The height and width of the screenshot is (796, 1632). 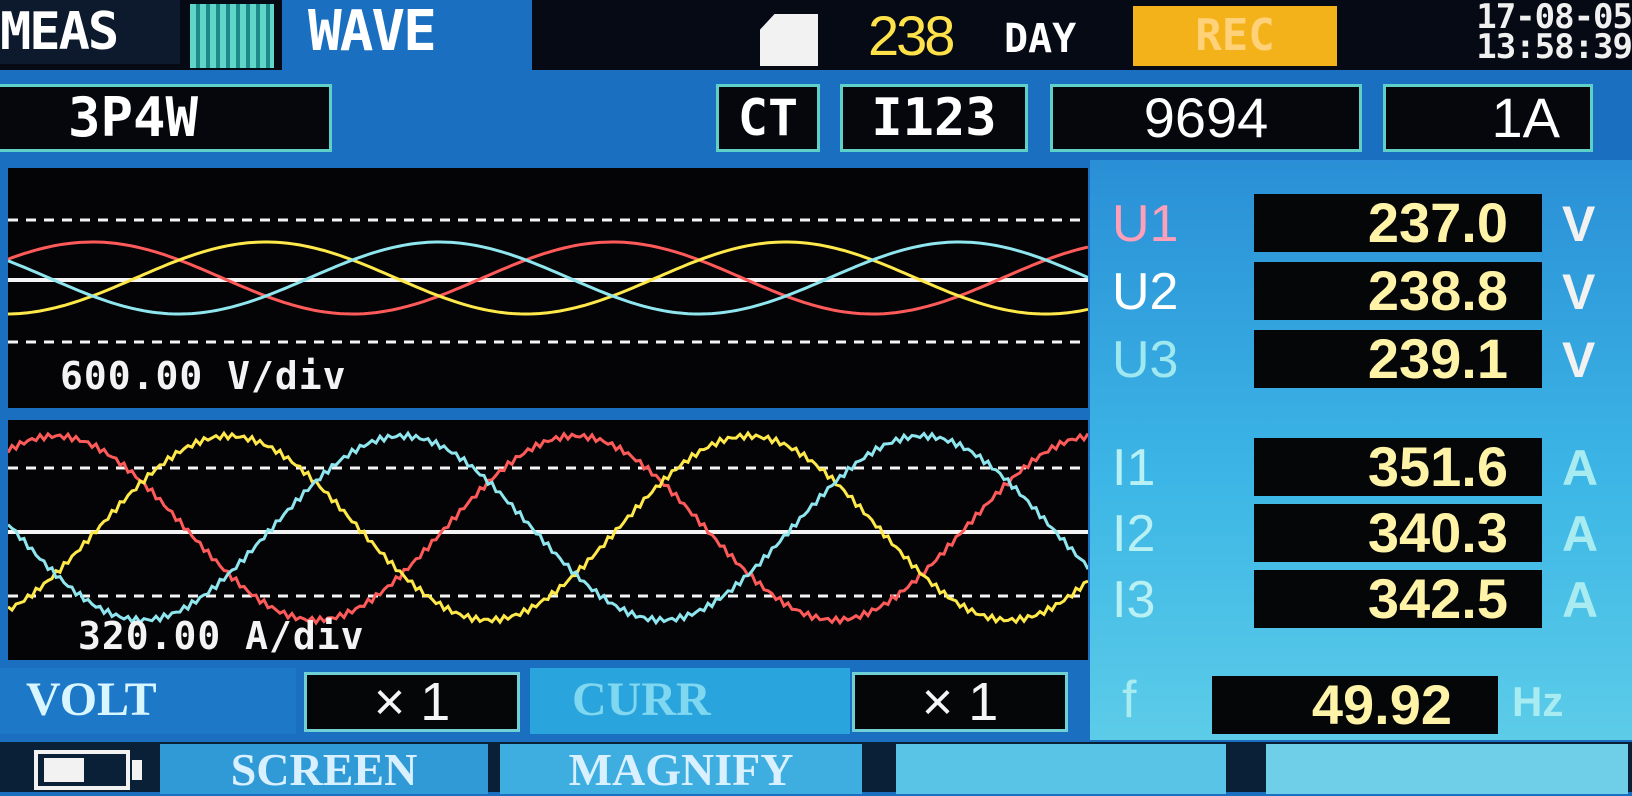 What do you see at coordinates (1398, 533) in the screenshot?
I see `i2-value: 340.3` at bounding box center [1398, 533].